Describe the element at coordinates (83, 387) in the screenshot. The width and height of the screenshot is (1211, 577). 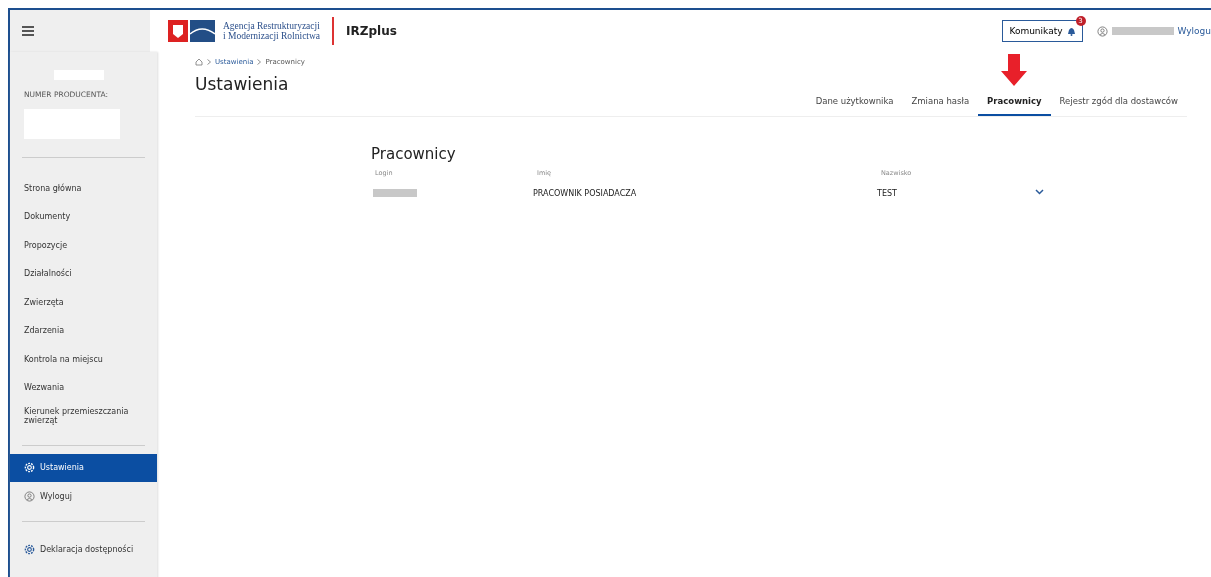
I see `sidebar-item: Wezwania` at that location.